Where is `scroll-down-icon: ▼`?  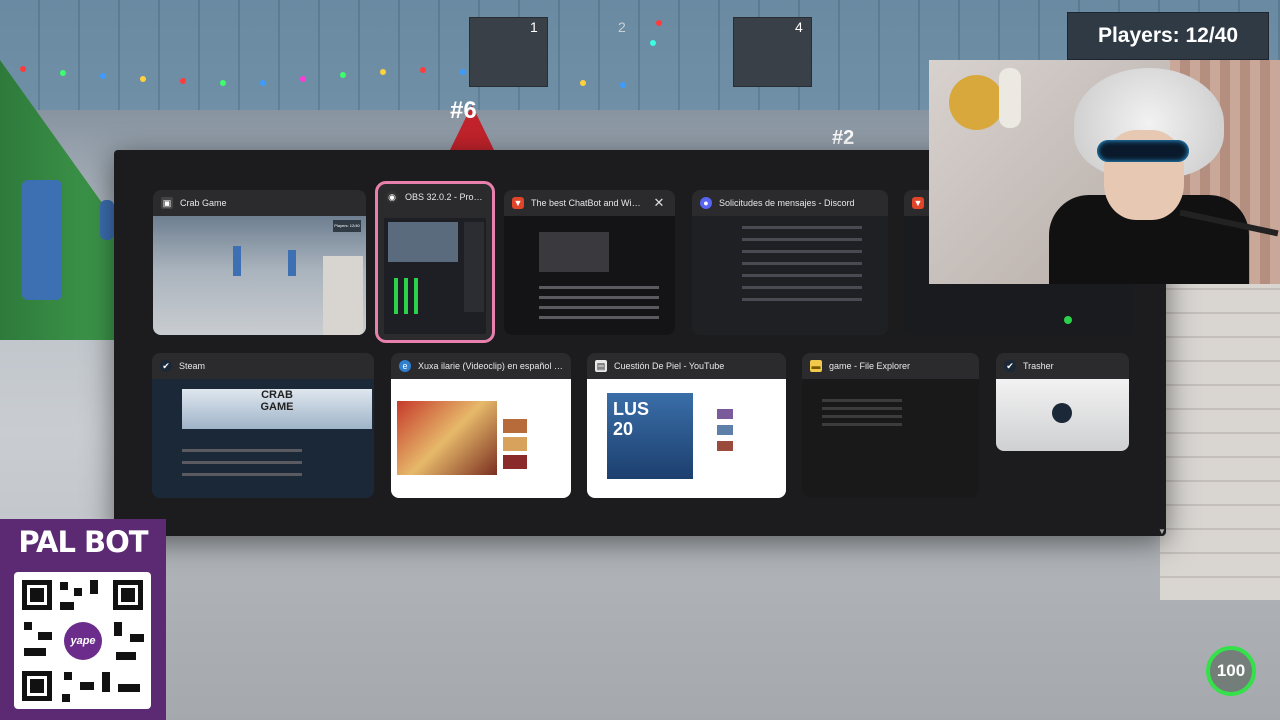
scroll-down-icon: ▼ is located at coordinates (1162, 531).